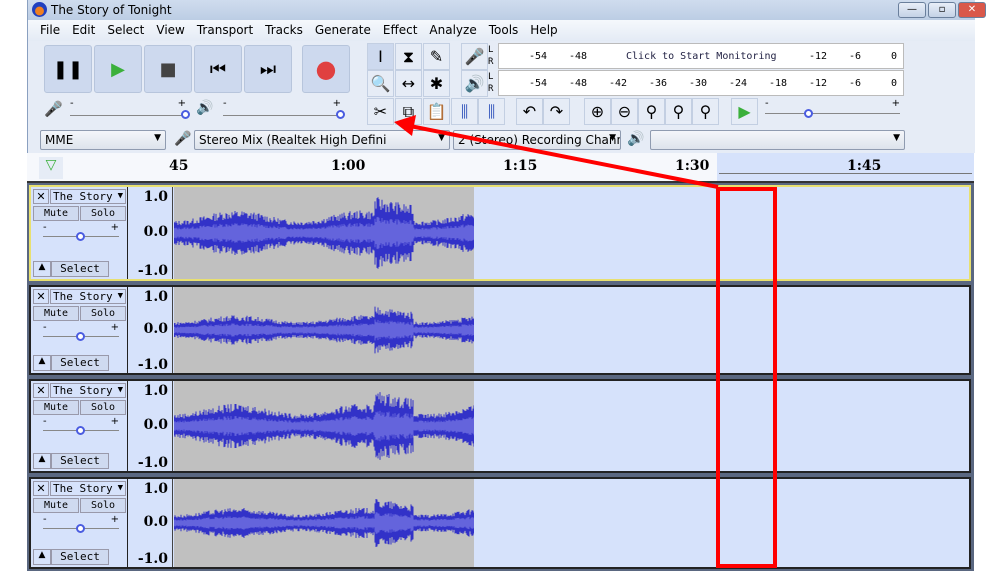  What do you see at coordinates (746, 377) in the screenshot?
I see `highlight-rectangle` at bounding box center [746, 377].